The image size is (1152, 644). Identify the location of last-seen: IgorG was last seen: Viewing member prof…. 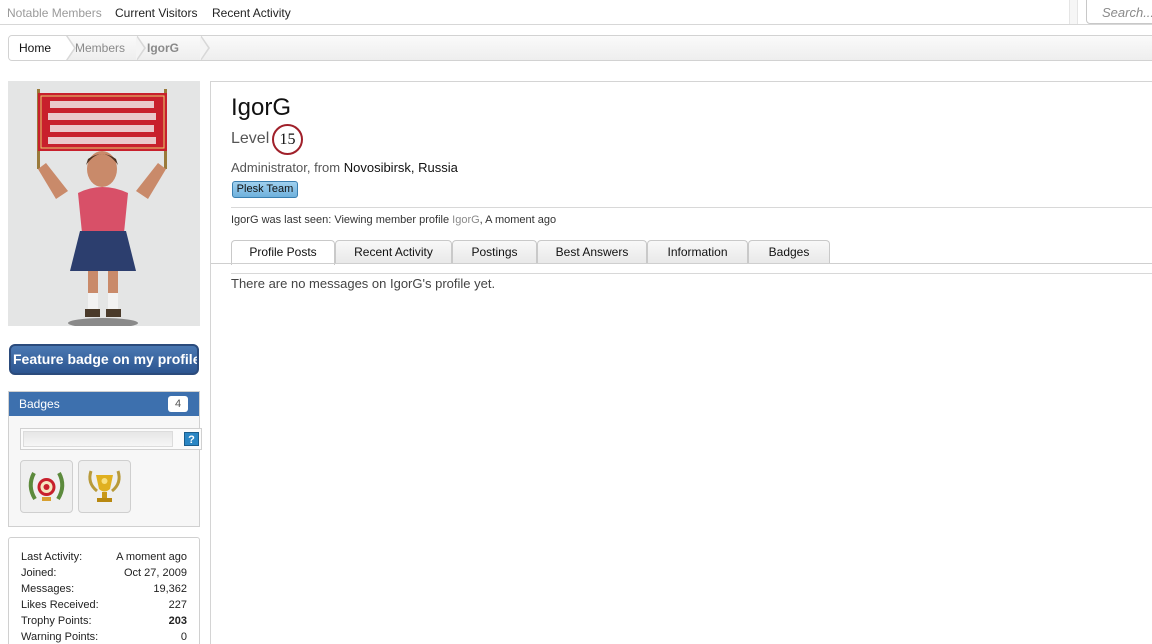
(393, 220).